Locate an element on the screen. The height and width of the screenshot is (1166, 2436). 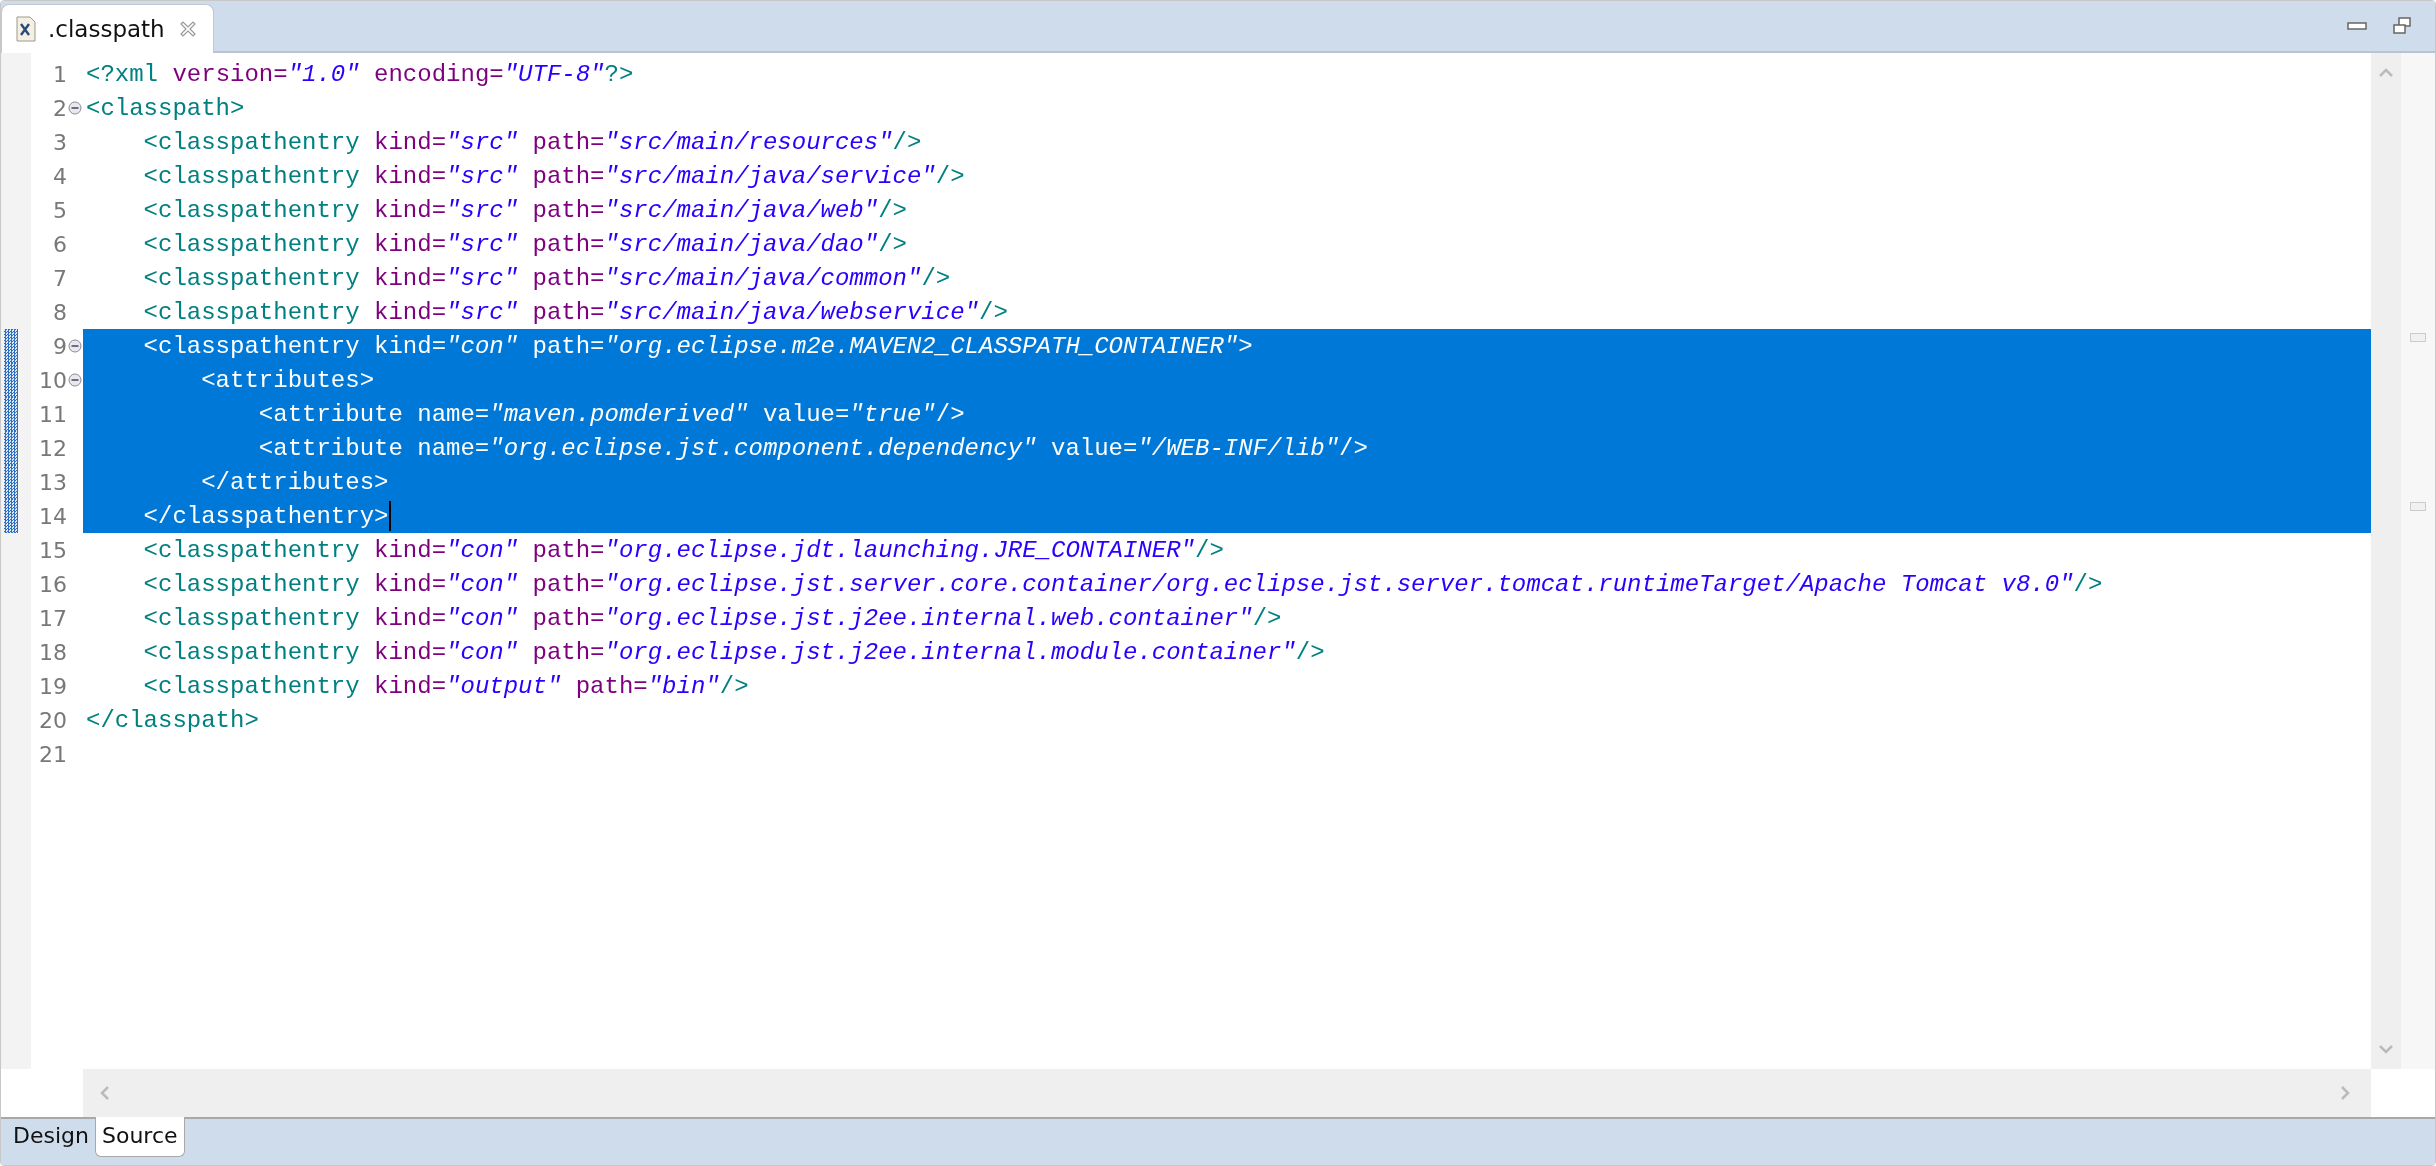
scroll-up-icon is located at coordinates (2386, 72).